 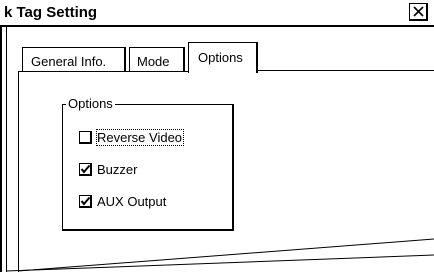 I want to click on tab-mode-label: Mode, so click(x=153, y=61).